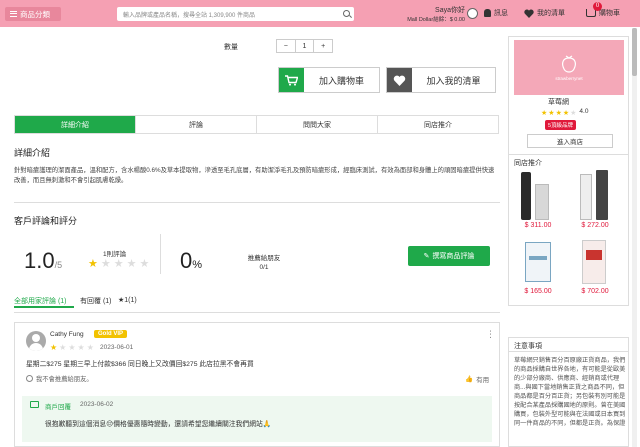 This screenshot has height=447, width=640. Describe the element at coordinates (158, 424) in the screenshot. I see `reply-text: 很抱歉聽到這個消息😔價格優惠隨時變動，還請希望您繼續關注我們網站🙏` at that location.